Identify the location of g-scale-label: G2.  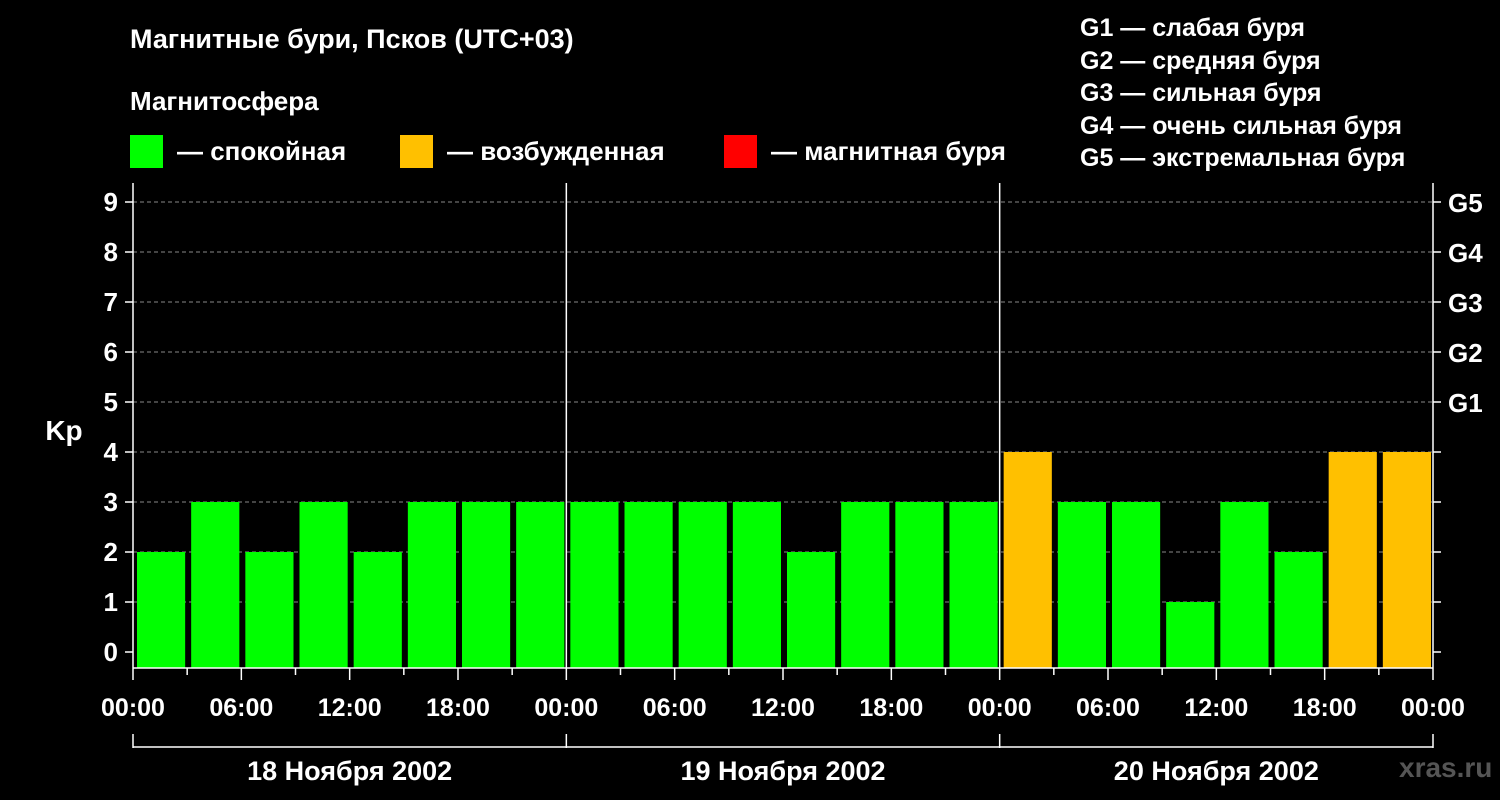
(1465, 353).